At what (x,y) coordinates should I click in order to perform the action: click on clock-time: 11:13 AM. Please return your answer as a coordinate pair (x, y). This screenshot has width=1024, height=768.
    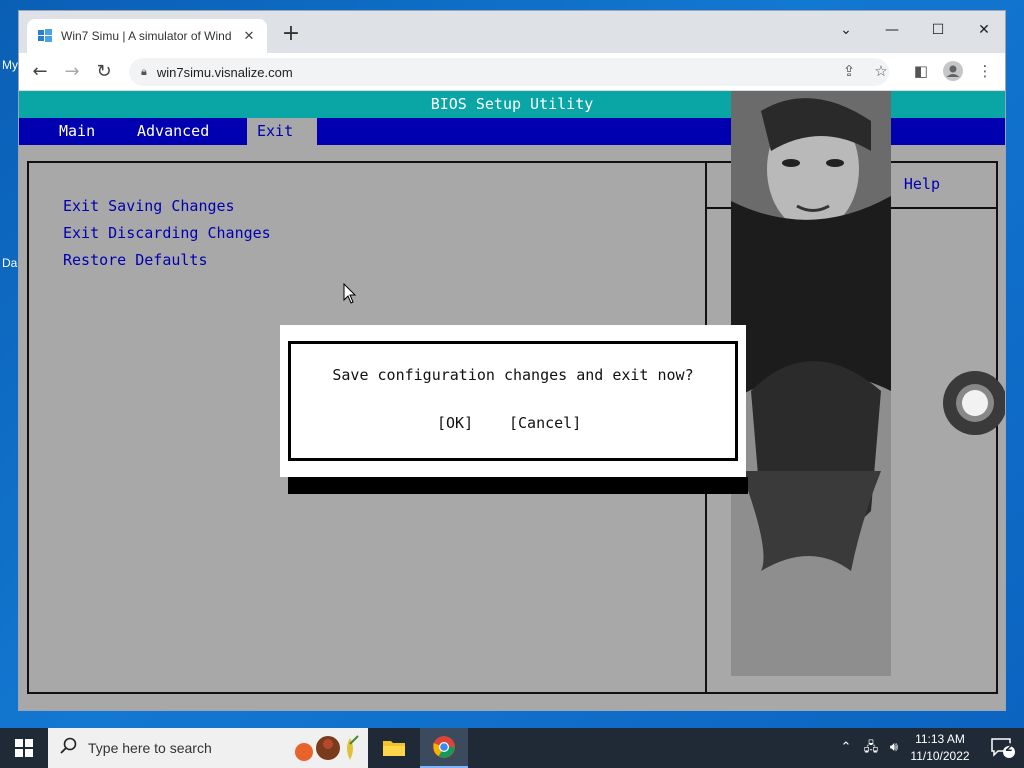
    Looking at the image, I should click on (940, 739).